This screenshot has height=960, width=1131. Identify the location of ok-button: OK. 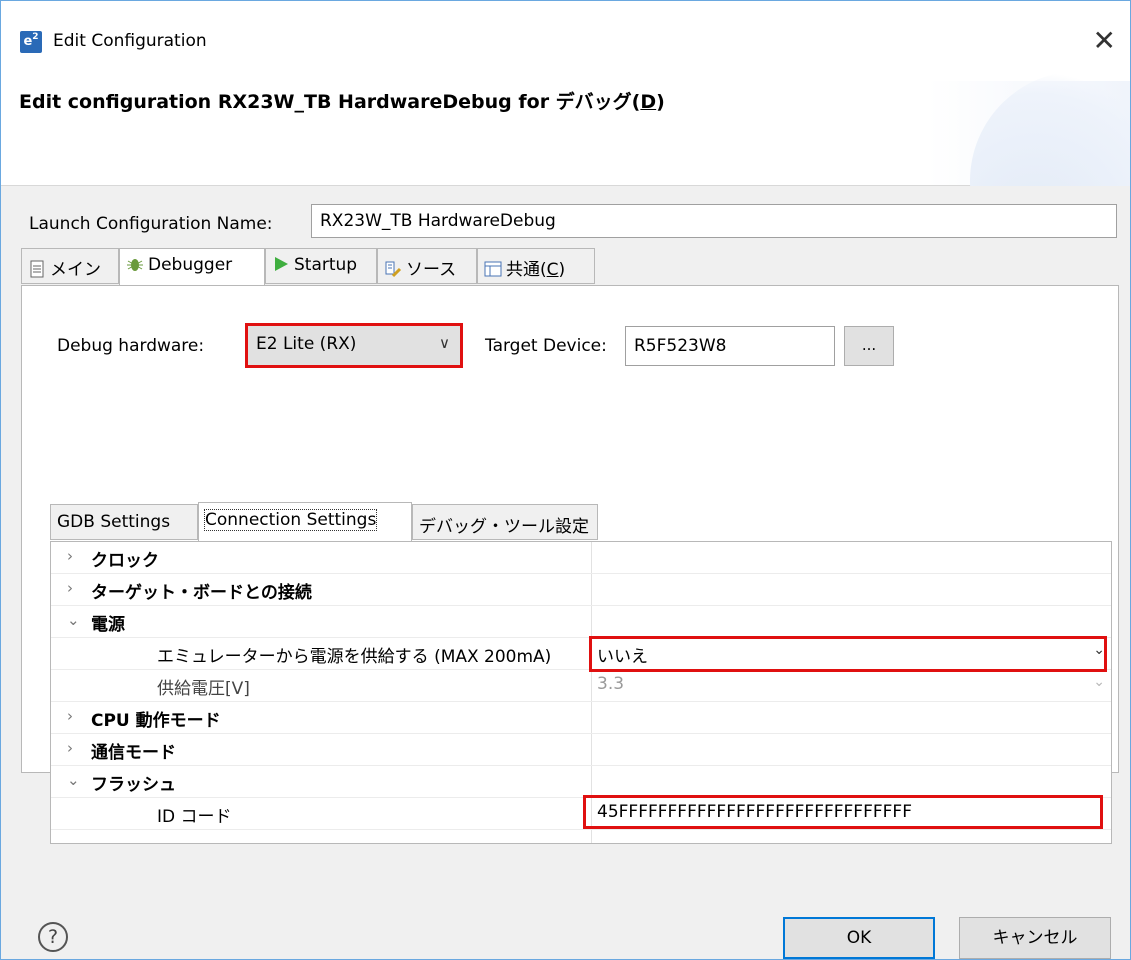
(859, 938).